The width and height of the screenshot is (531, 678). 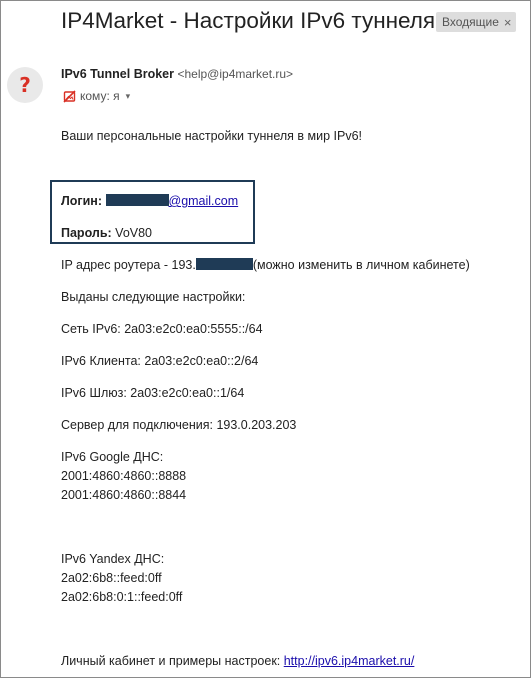 What do you see at coordinates (137, 200) in the screenshot?
I see `redacted-login` at bounding box center [137, 200].